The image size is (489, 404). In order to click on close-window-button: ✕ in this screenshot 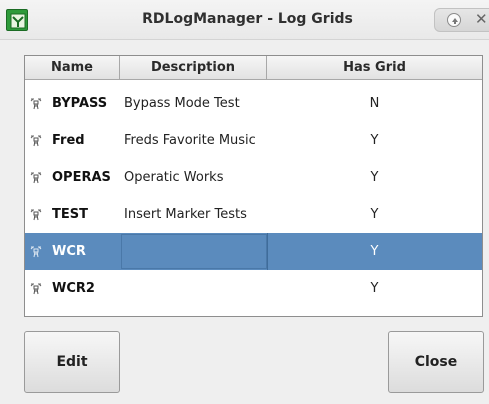, I will do `click(481, 19)`.